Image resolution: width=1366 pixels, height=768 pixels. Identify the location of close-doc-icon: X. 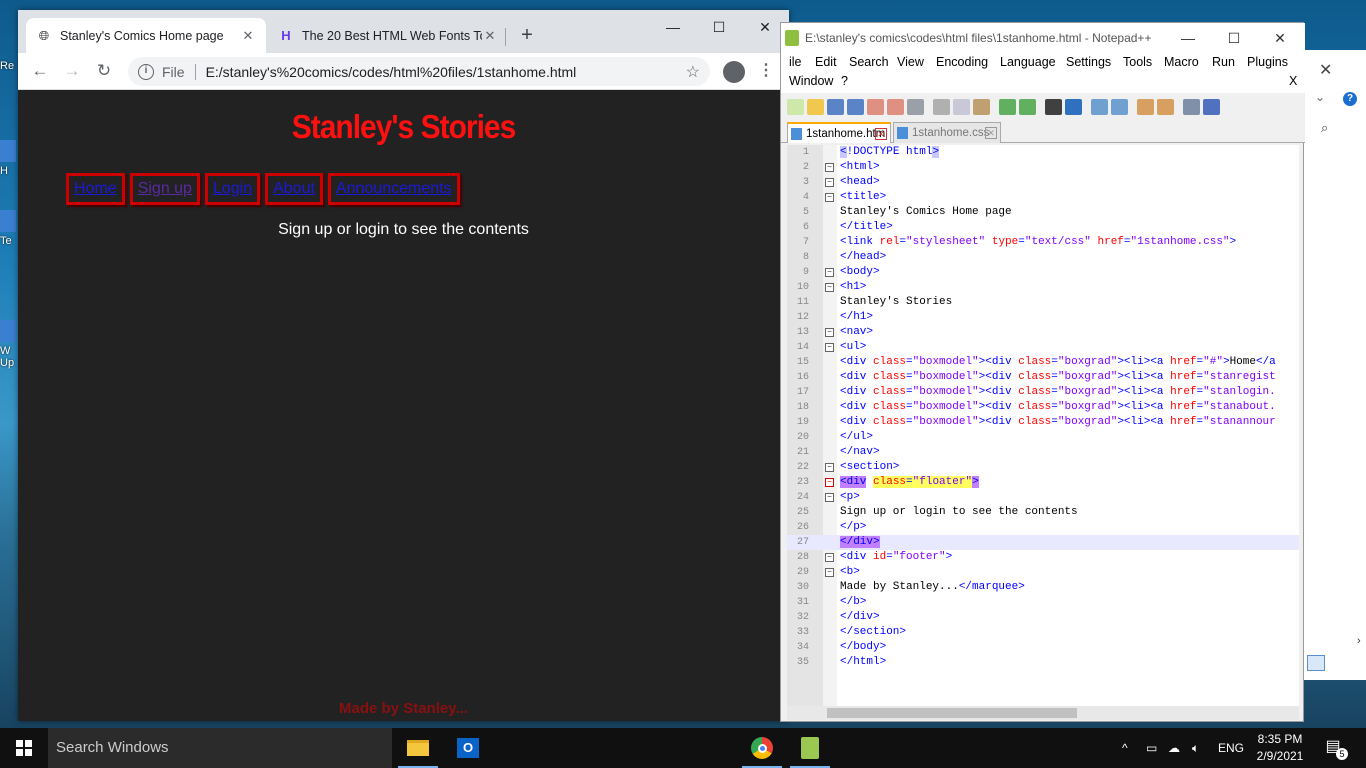
(1293, 81).